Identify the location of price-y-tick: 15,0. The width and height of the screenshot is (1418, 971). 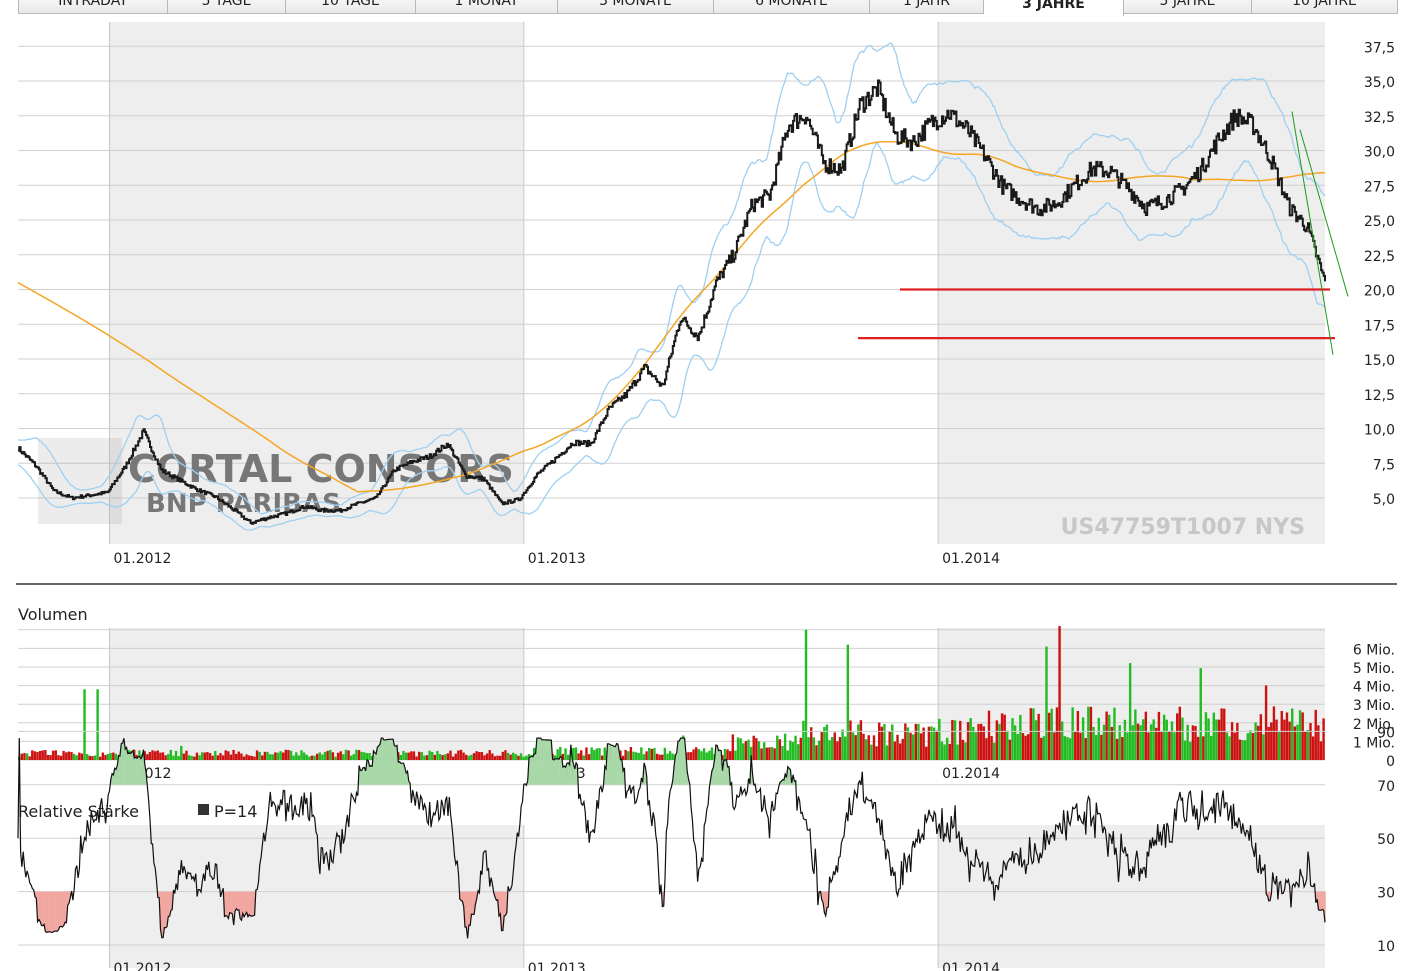
(1379, 361).